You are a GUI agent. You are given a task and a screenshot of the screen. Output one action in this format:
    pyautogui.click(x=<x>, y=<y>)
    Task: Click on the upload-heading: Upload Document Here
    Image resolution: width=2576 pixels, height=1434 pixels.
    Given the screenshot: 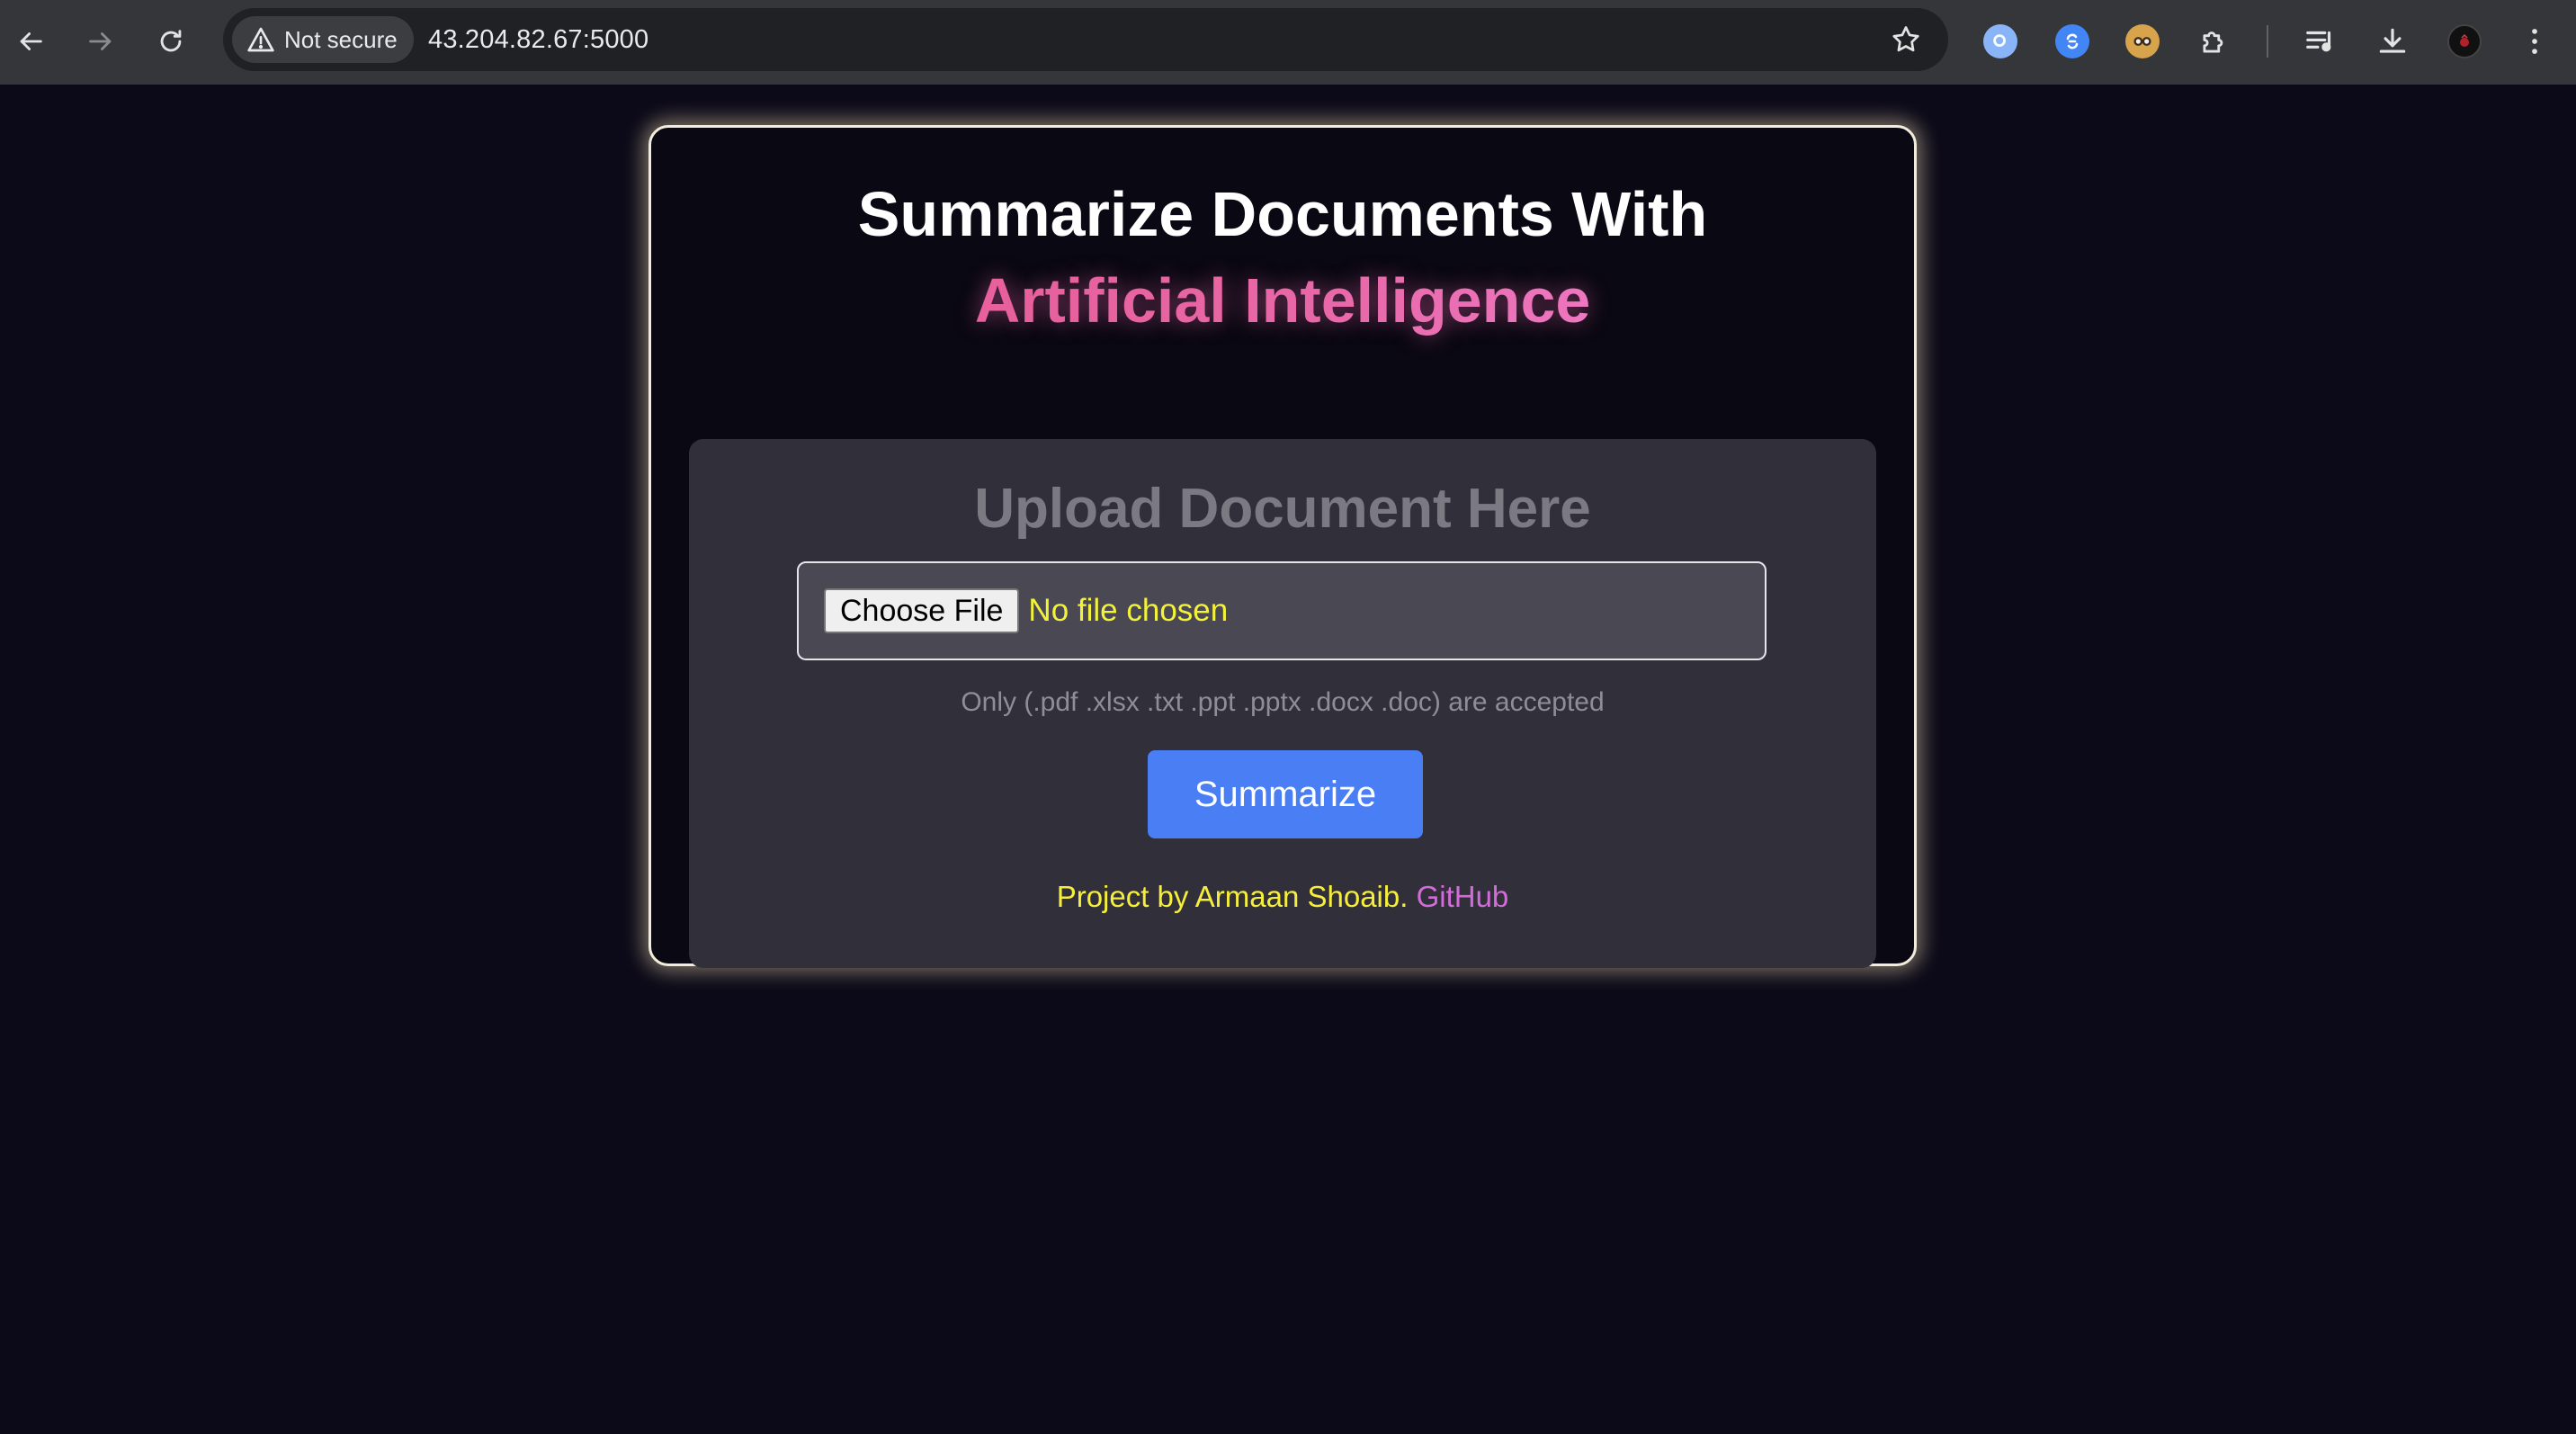 What is the action you would take?
    pyautogui.click(x=1282, y=509)
    